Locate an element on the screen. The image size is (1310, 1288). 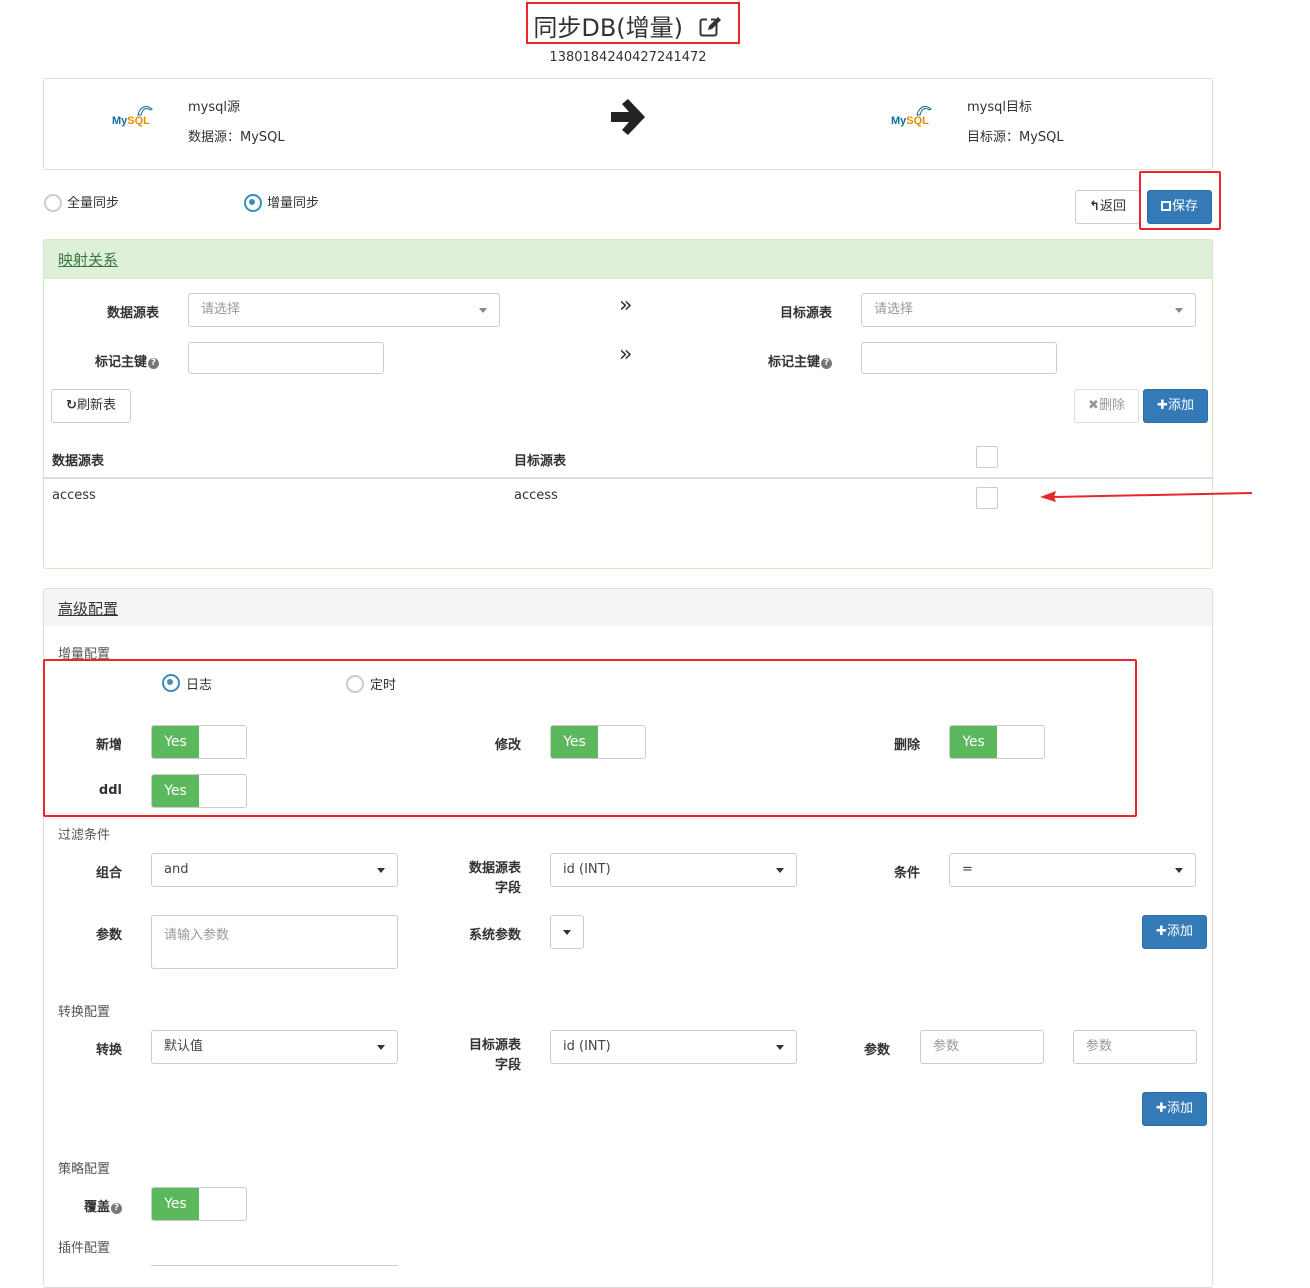
refresh-icon: ↻ is located at coordinates (71, 405).